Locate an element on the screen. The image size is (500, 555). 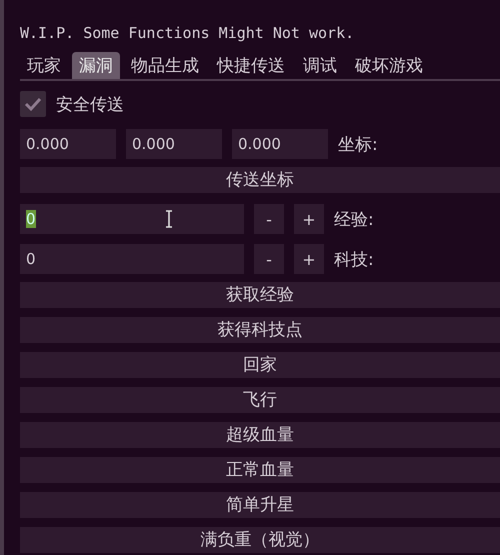
field-label: 经验: is located at coordinates (354, 219).